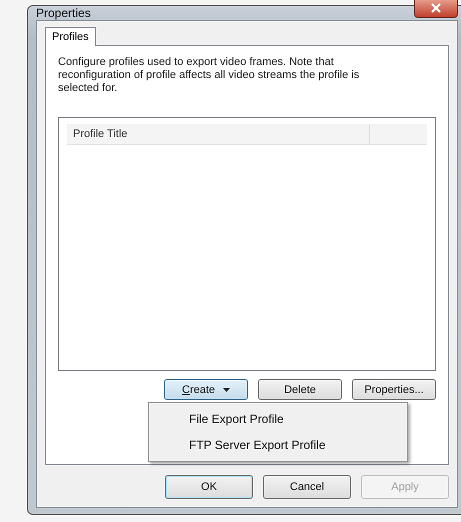 Image resolution: width=461 pixels, height=522 pixels. I want to click on dialog-button: Cancel, so click(307, 487).